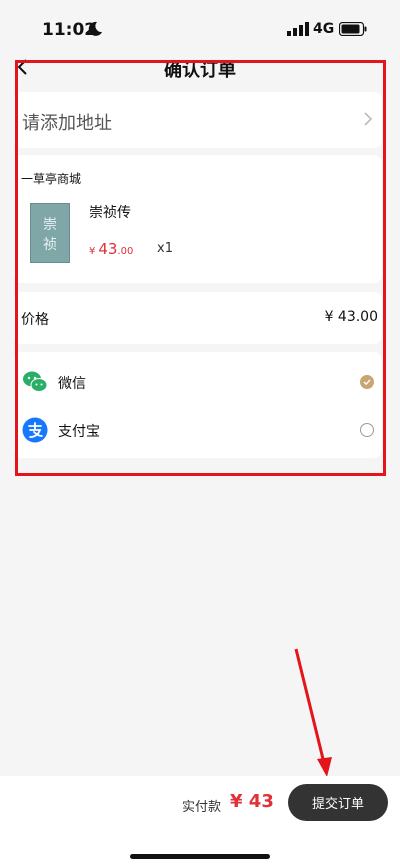 The image size is (400, 867). I want to click on book-cover-image: 崇 祯, so click(50, 233).